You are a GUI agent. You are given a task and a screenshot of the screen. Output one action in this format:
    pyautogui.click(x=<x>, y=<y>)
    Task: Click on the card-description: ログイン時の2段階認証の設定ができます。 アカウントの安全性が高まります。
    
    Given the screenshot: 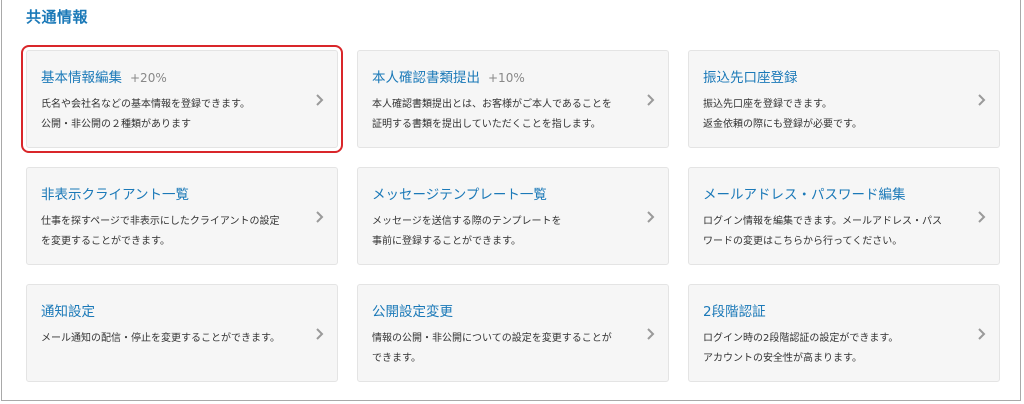 What is the action you would take?
    pyautogui.click(x=801, y=348)
    